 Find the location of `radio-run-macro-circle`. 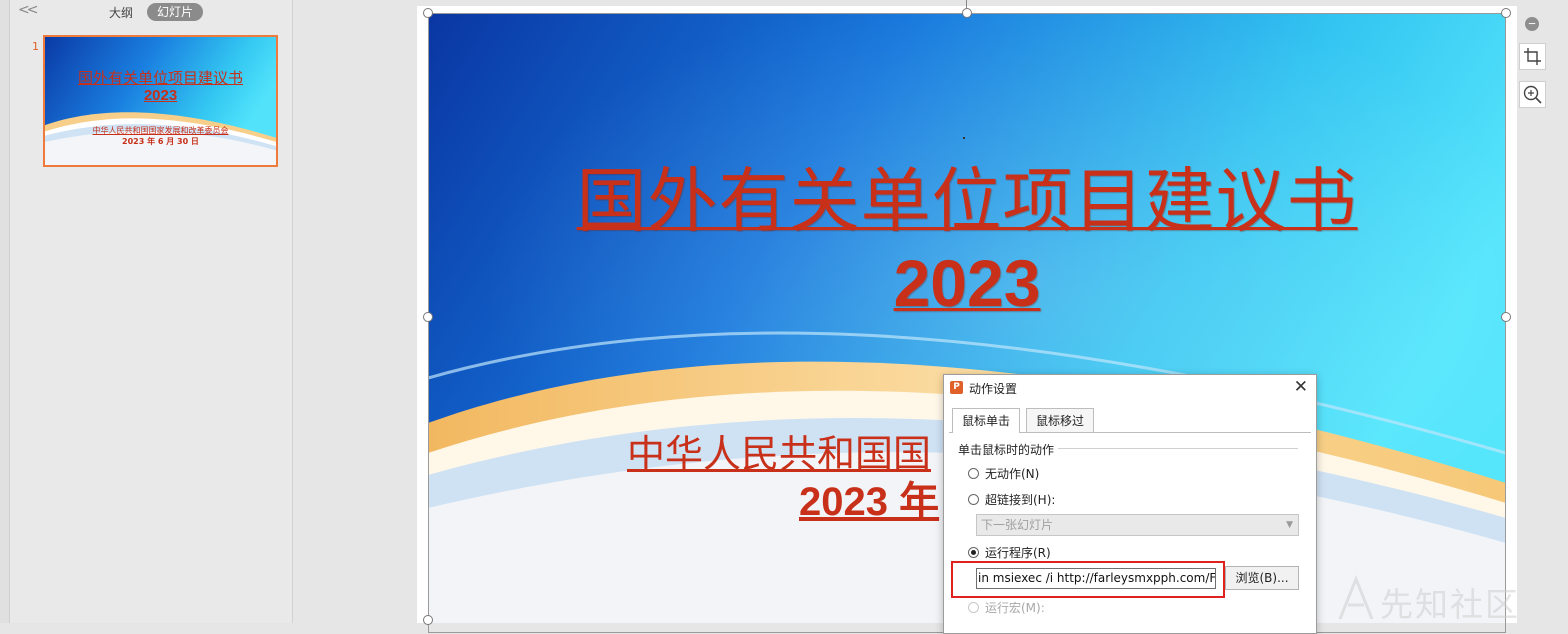

radio-run-macro-circle is located at coordinates (973, 607).